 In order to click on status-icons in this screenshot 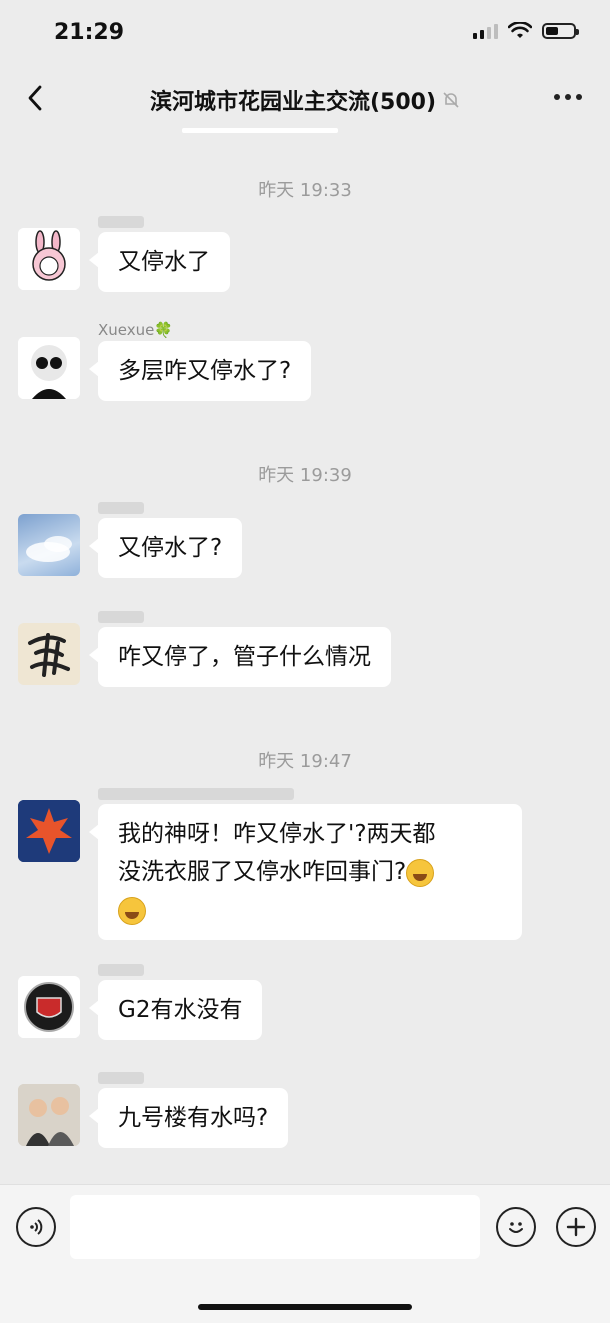, I will do `click(526, 31)`.